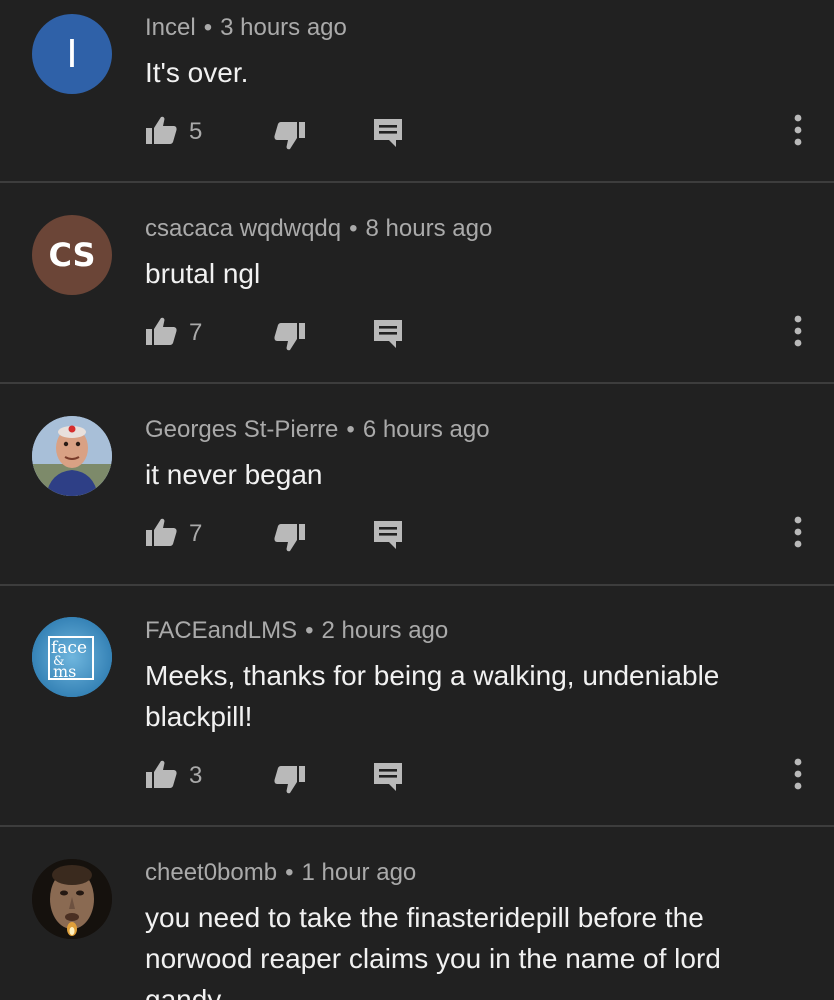 This screenshot has height=1000, width=834. What do you see at coordinates (234, 474) in the screenshot?
I see `comment-text: it never began` at bounding box center [234, 474].